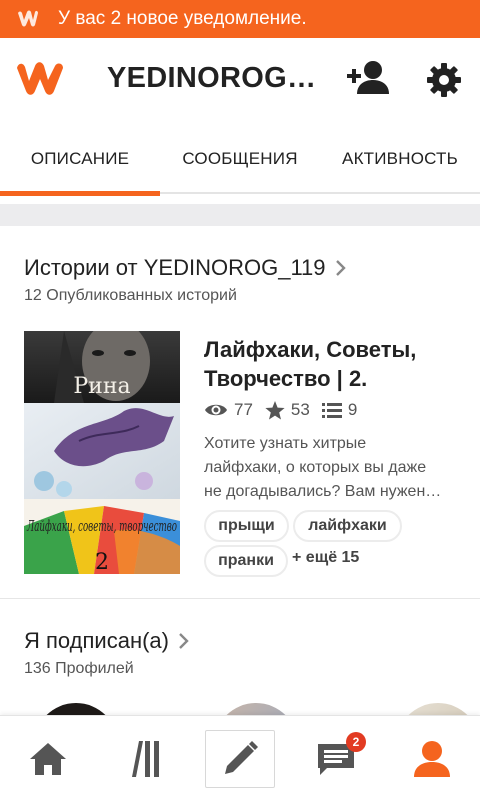  I want to click on description-line: лайфхаки, о которых вы даже, so click(315, 467).